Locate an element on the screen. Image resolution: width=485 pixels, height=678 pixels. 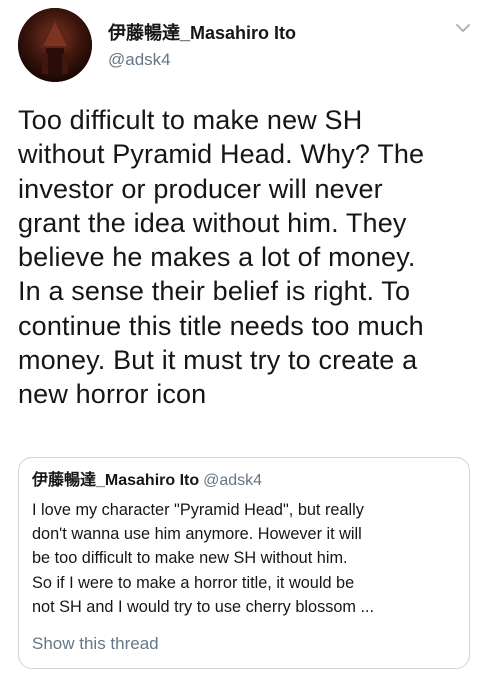
show-thread-link: Show this thread is located at coordinates (95, 644).